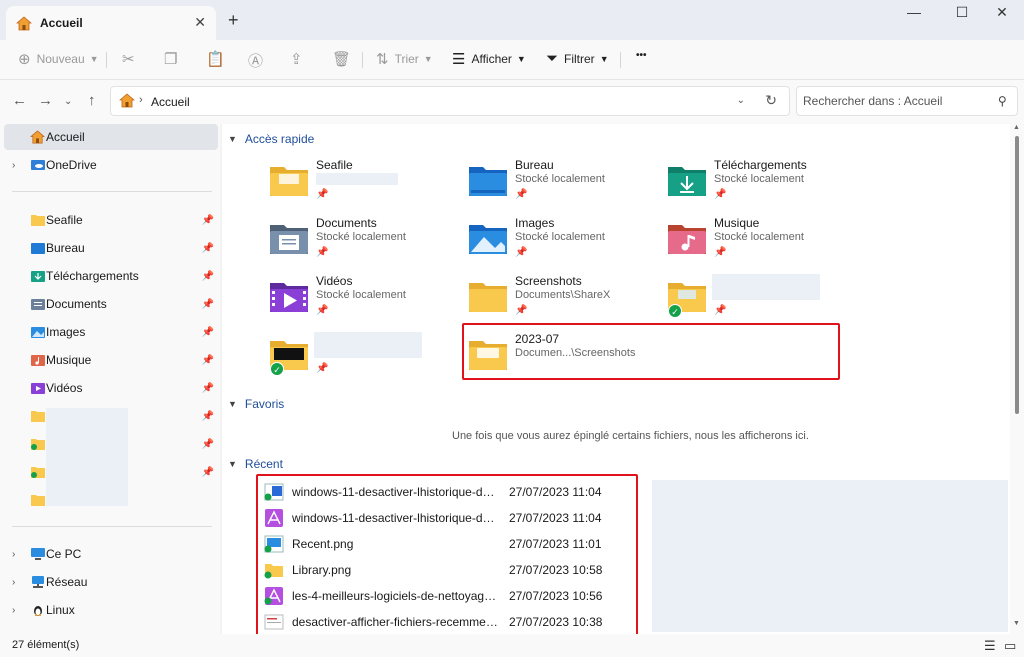 The width and height of the screenshot is (1024, 657). Describe the element at coordinates (111, 582) in the screenshot. I see `sidebar-item-reseau: › Réseau` at that location.